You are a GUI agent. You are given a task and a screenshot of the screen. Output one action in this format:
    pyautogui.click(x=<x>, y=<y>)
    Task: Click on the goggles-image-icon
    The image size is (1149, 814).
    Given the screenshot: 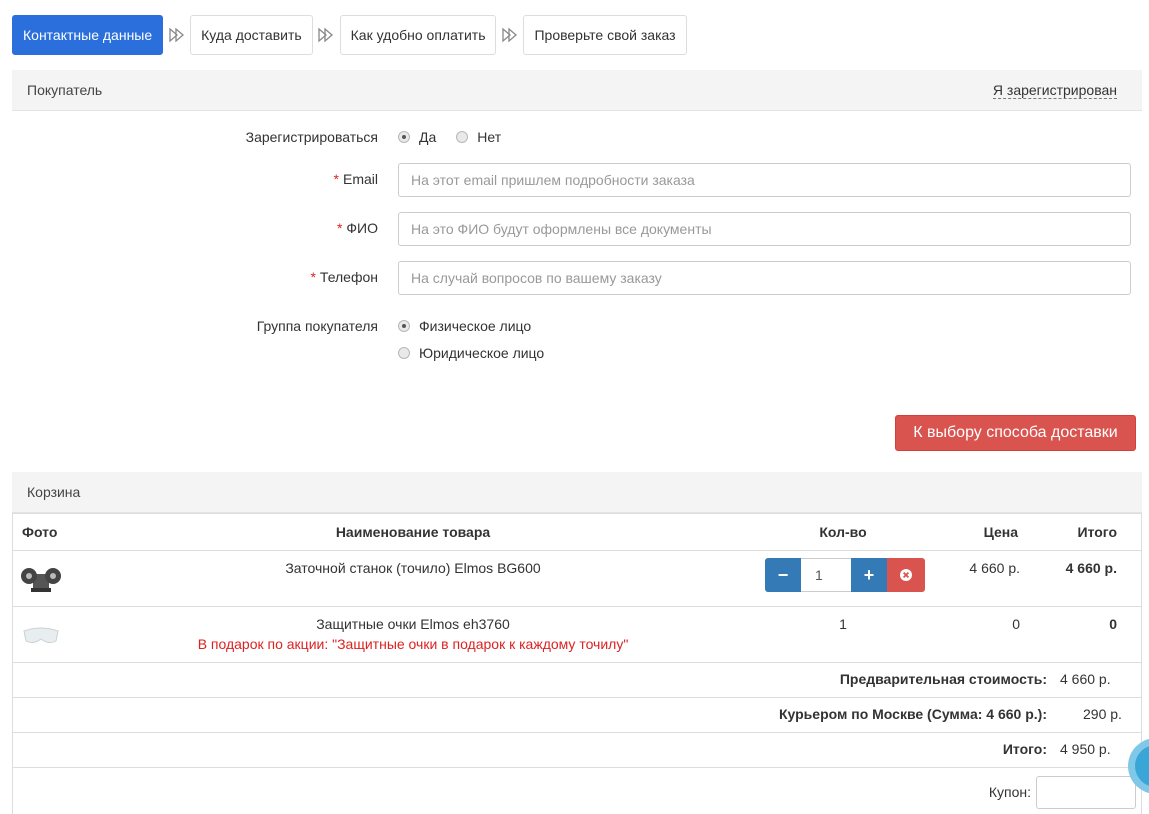 What is the action you would take?
    pyautogui.click(x=41, y=635)
    